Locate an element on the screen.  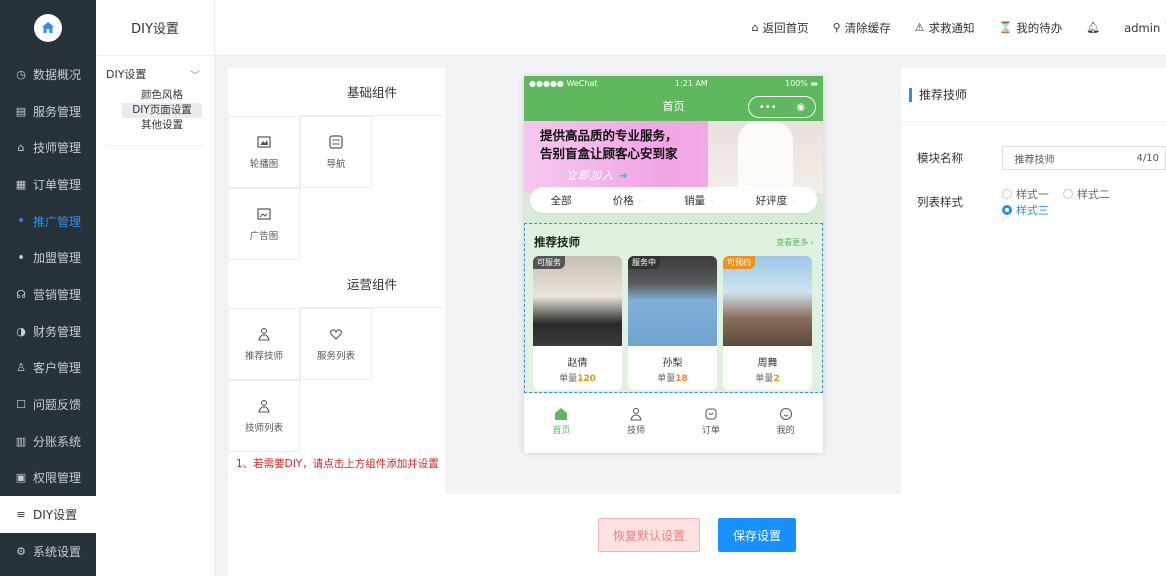
banner-carousel: 提供高品质的专业服务， 告别盲盒让顾客心安到家 立即加入 ➜ is located at coordinates (673, 157).